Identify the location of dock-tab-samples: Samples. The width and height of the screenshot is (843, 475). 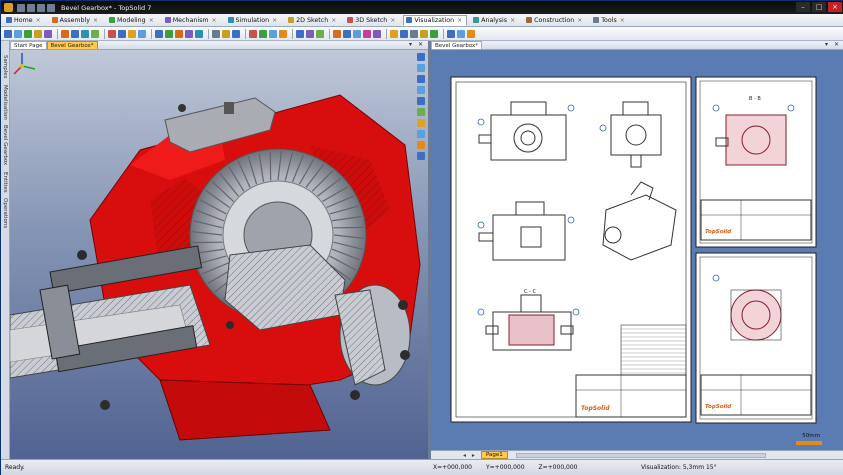
(5, 67).